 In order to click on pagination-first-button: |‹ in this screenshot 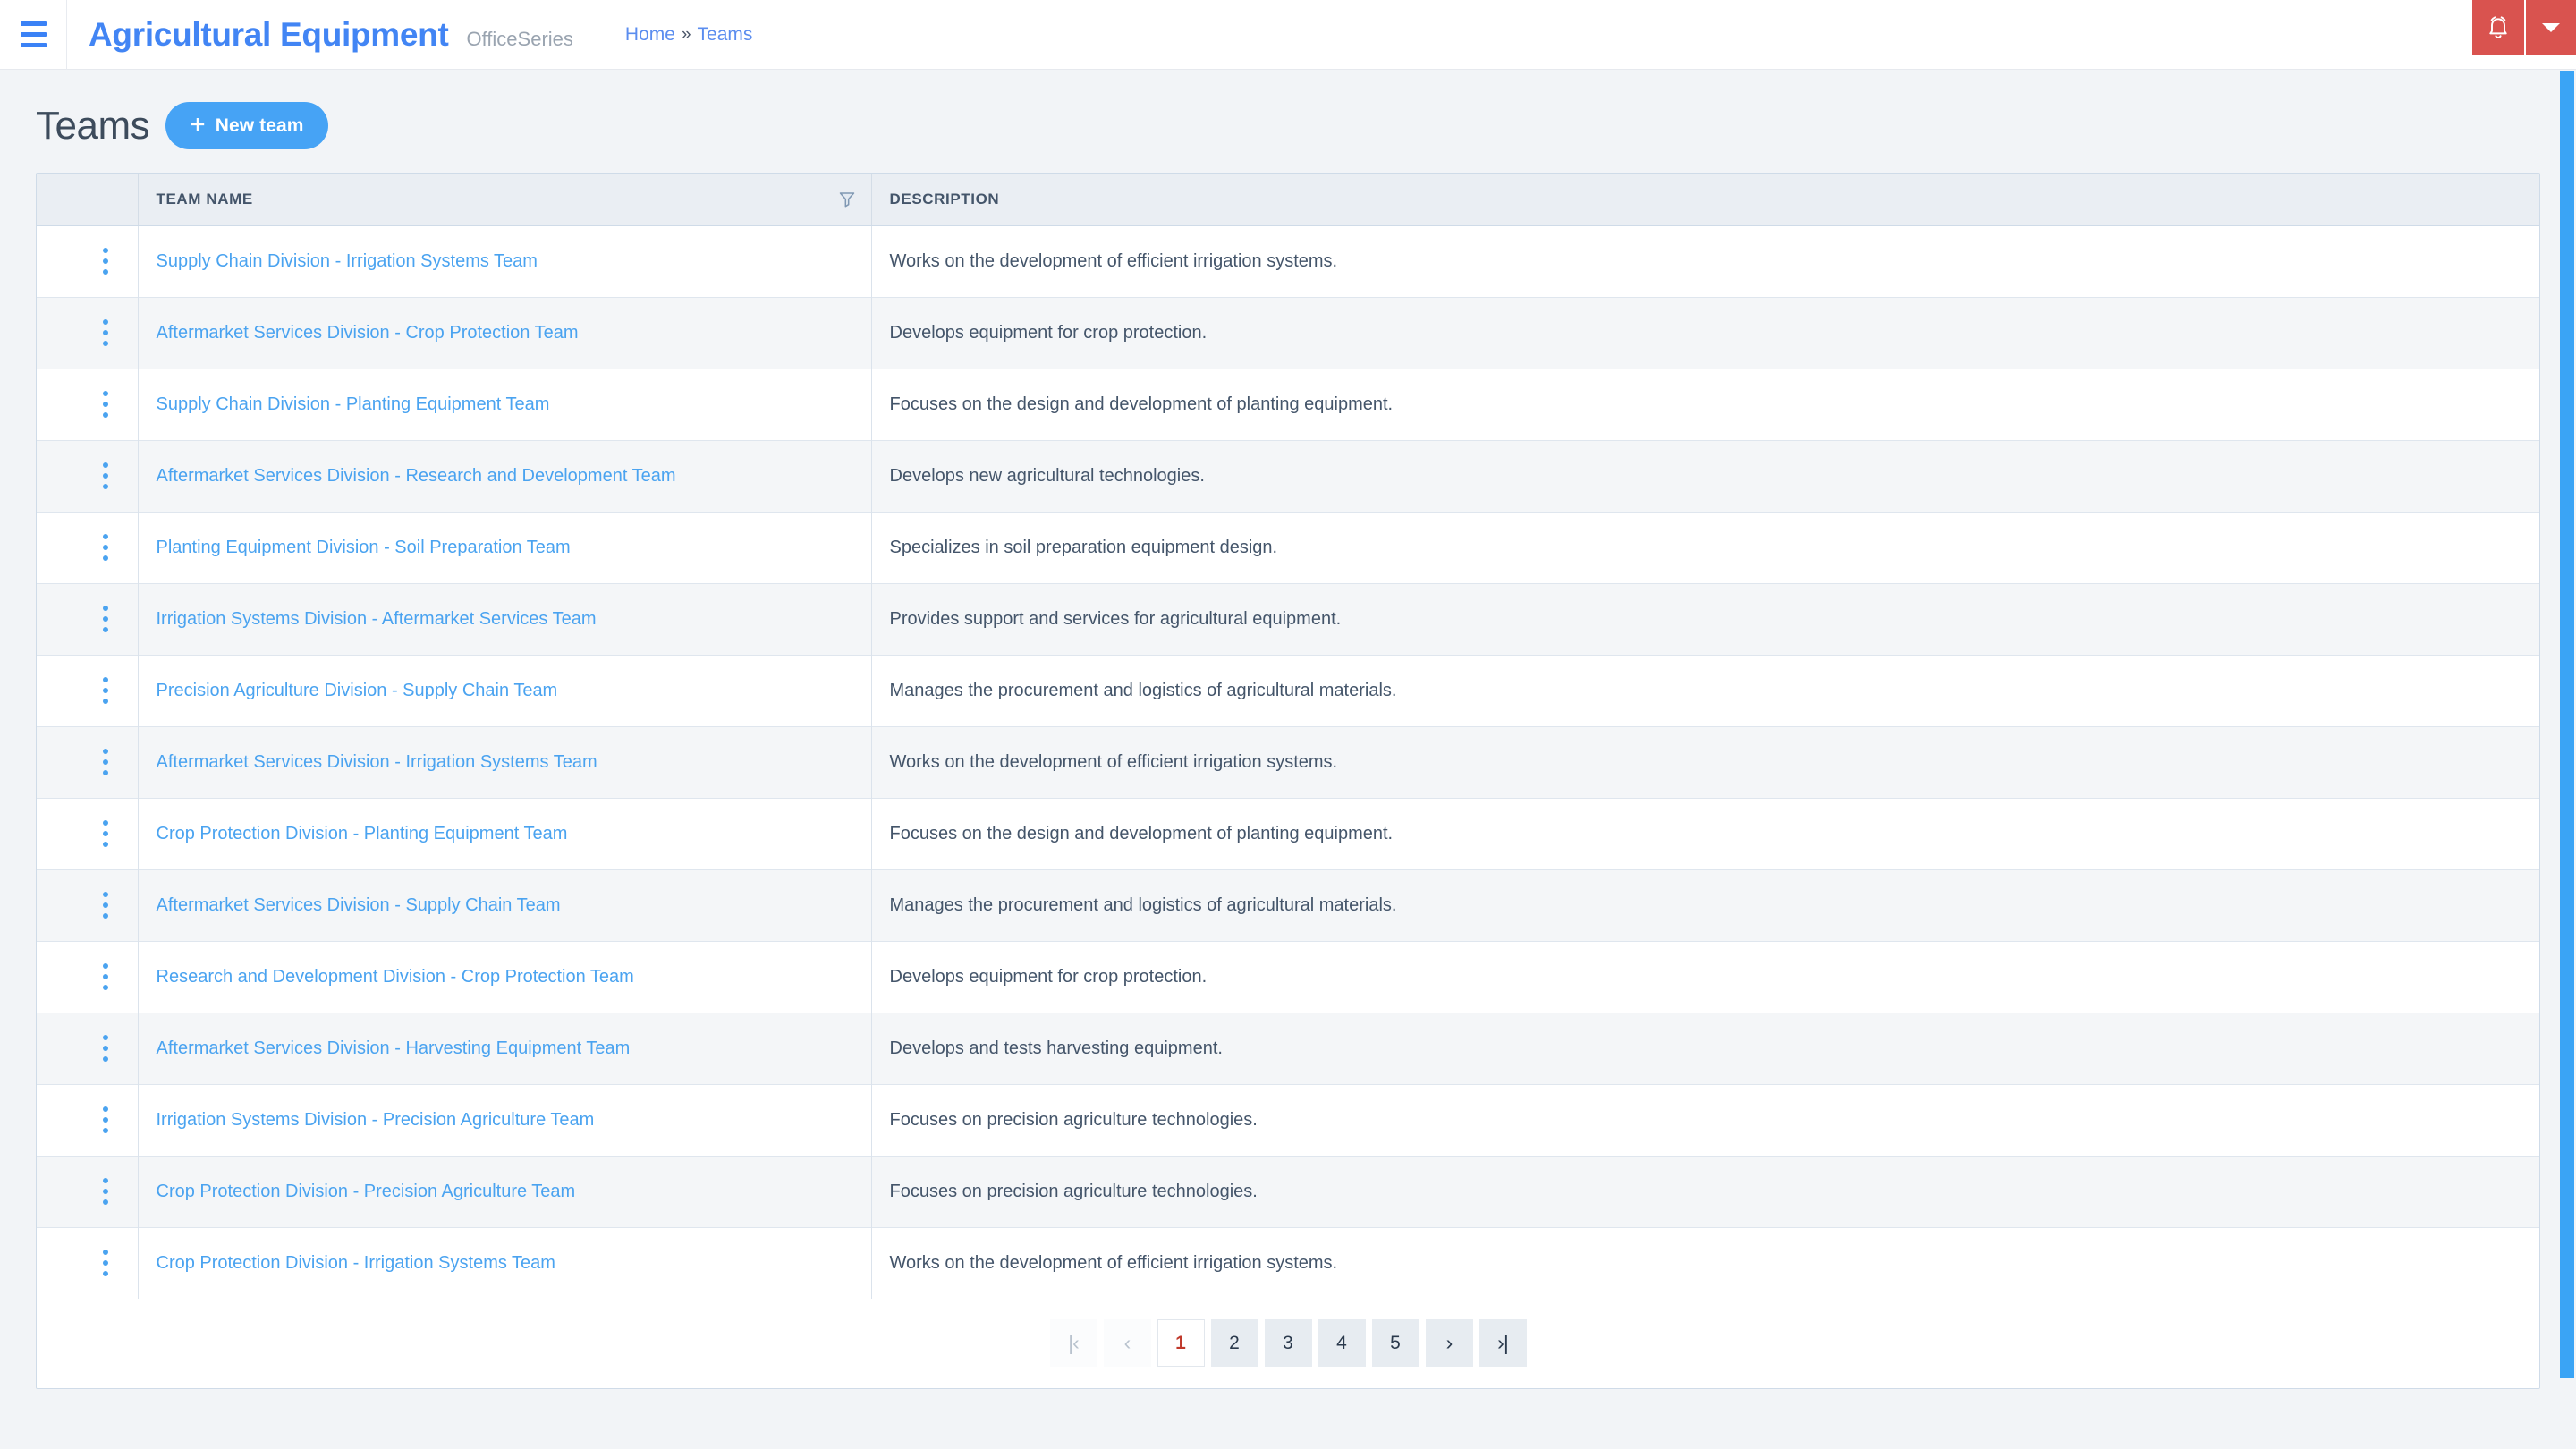, I will do `click(1073, 1343)`.